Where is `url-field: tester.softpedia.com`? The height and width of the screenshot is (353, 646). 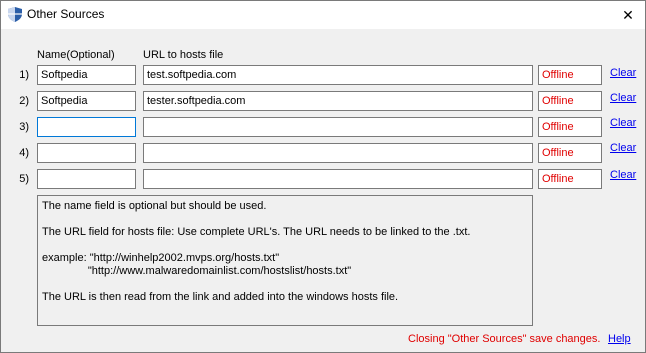
url-field: tester.softpedia.com is located at coordinates (338, 101).